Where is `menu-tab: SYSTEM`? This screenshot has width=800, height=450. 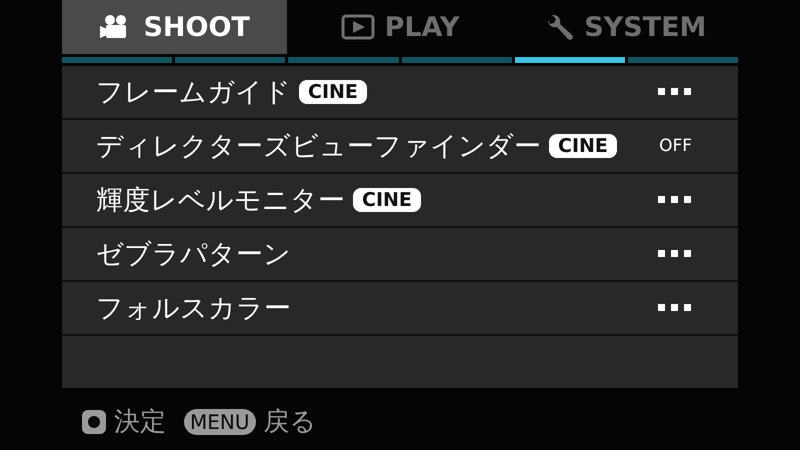 menu-tab: SYSTEM is located at coordinates (625, 27).